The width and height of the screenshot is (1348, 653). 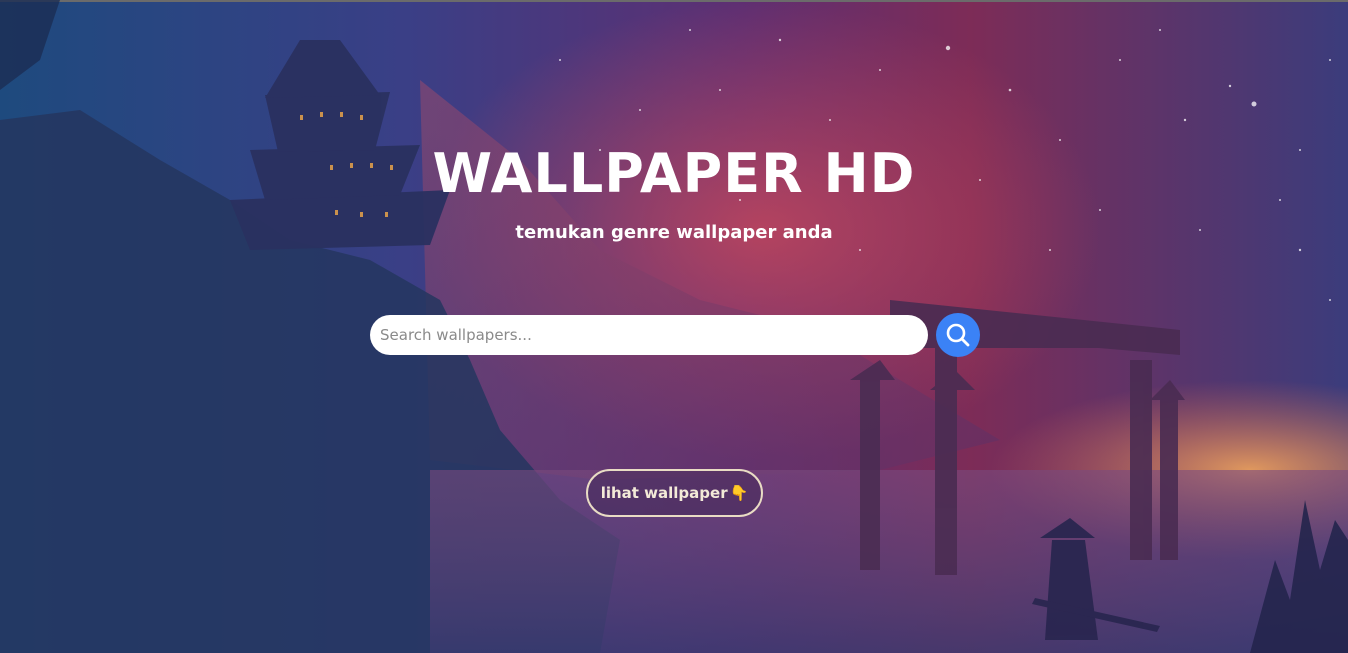 I want to click on tree-branches, so click(x=30, y=45).